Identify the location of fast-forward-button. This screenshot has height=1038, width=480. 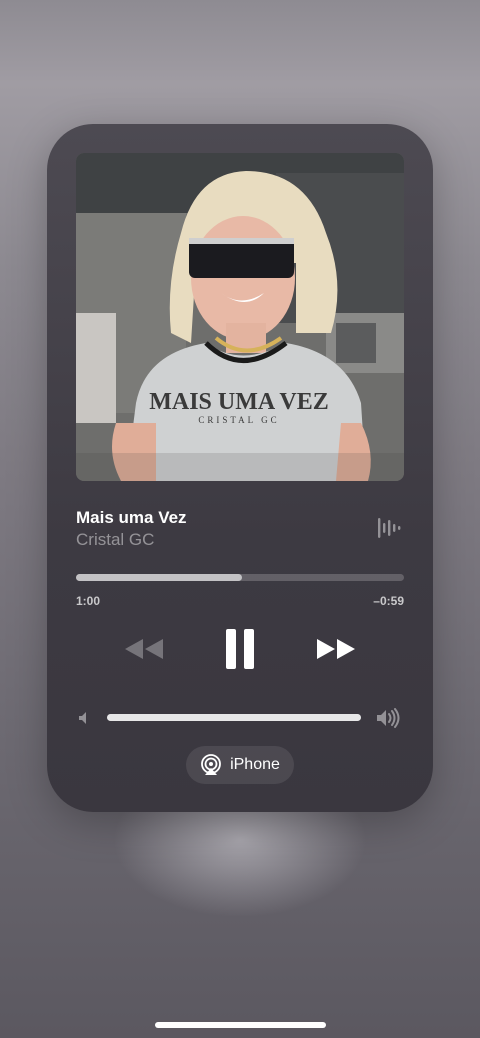
(336, 649).